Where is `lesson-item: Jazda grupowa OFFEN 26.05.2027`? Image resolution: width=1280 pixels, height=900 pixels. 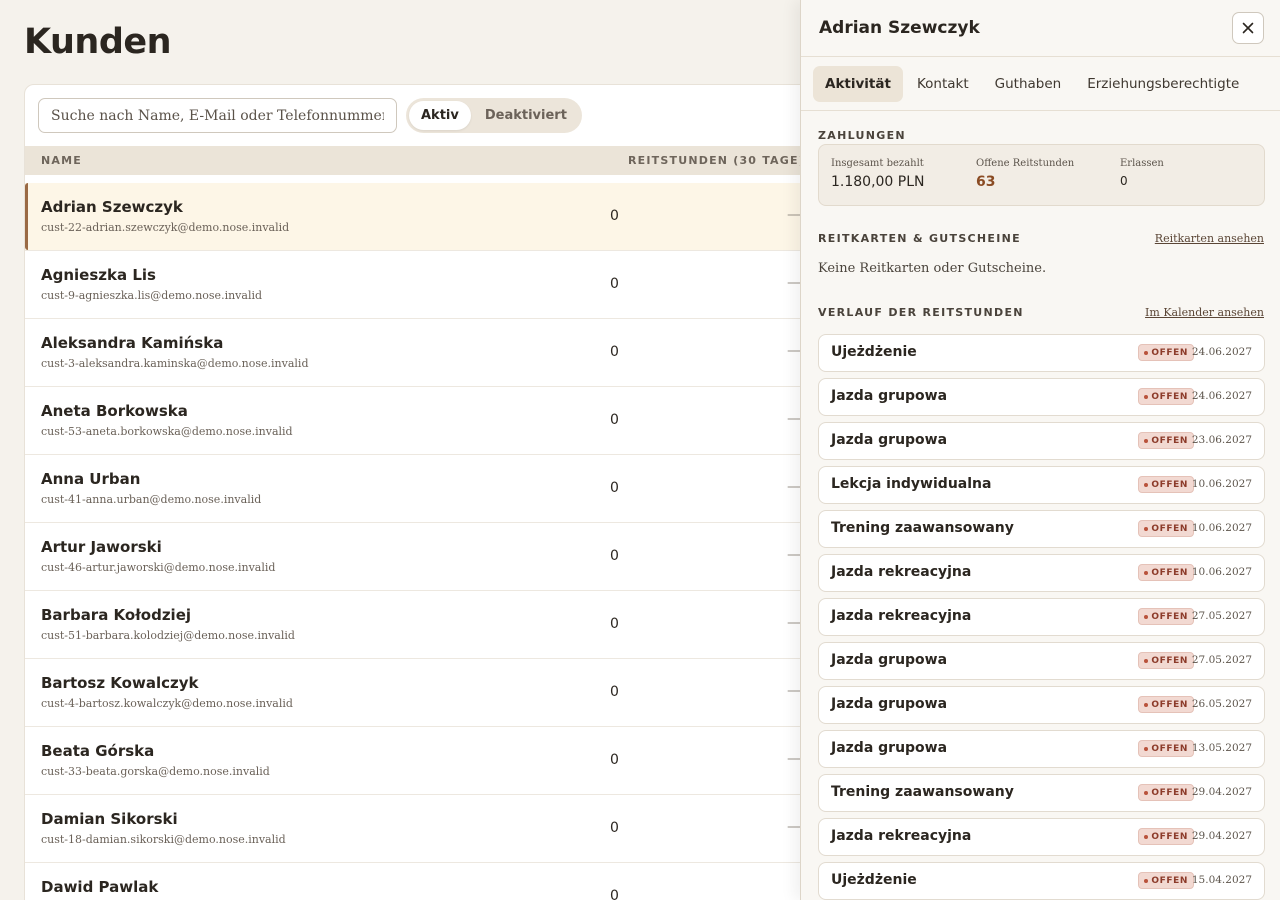 lesson-item: Jazda grupowa OFFEN 26.05.2027 is located at coordinates (1041, 705).